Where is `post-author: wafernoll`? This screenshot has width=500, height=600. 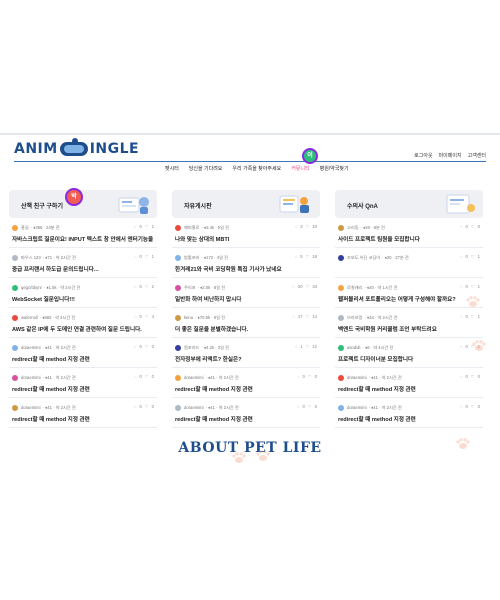 post-author: wafernoll is located at coordinates (29, 317).